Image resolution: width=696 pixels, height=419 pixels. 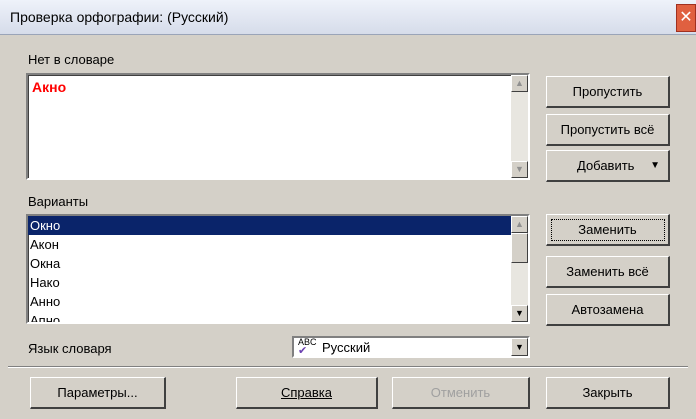 What do you see at coordinates (58, 201) in the screenshot?
I see `variants-label: Варианты` at bounding box center [58, 201].